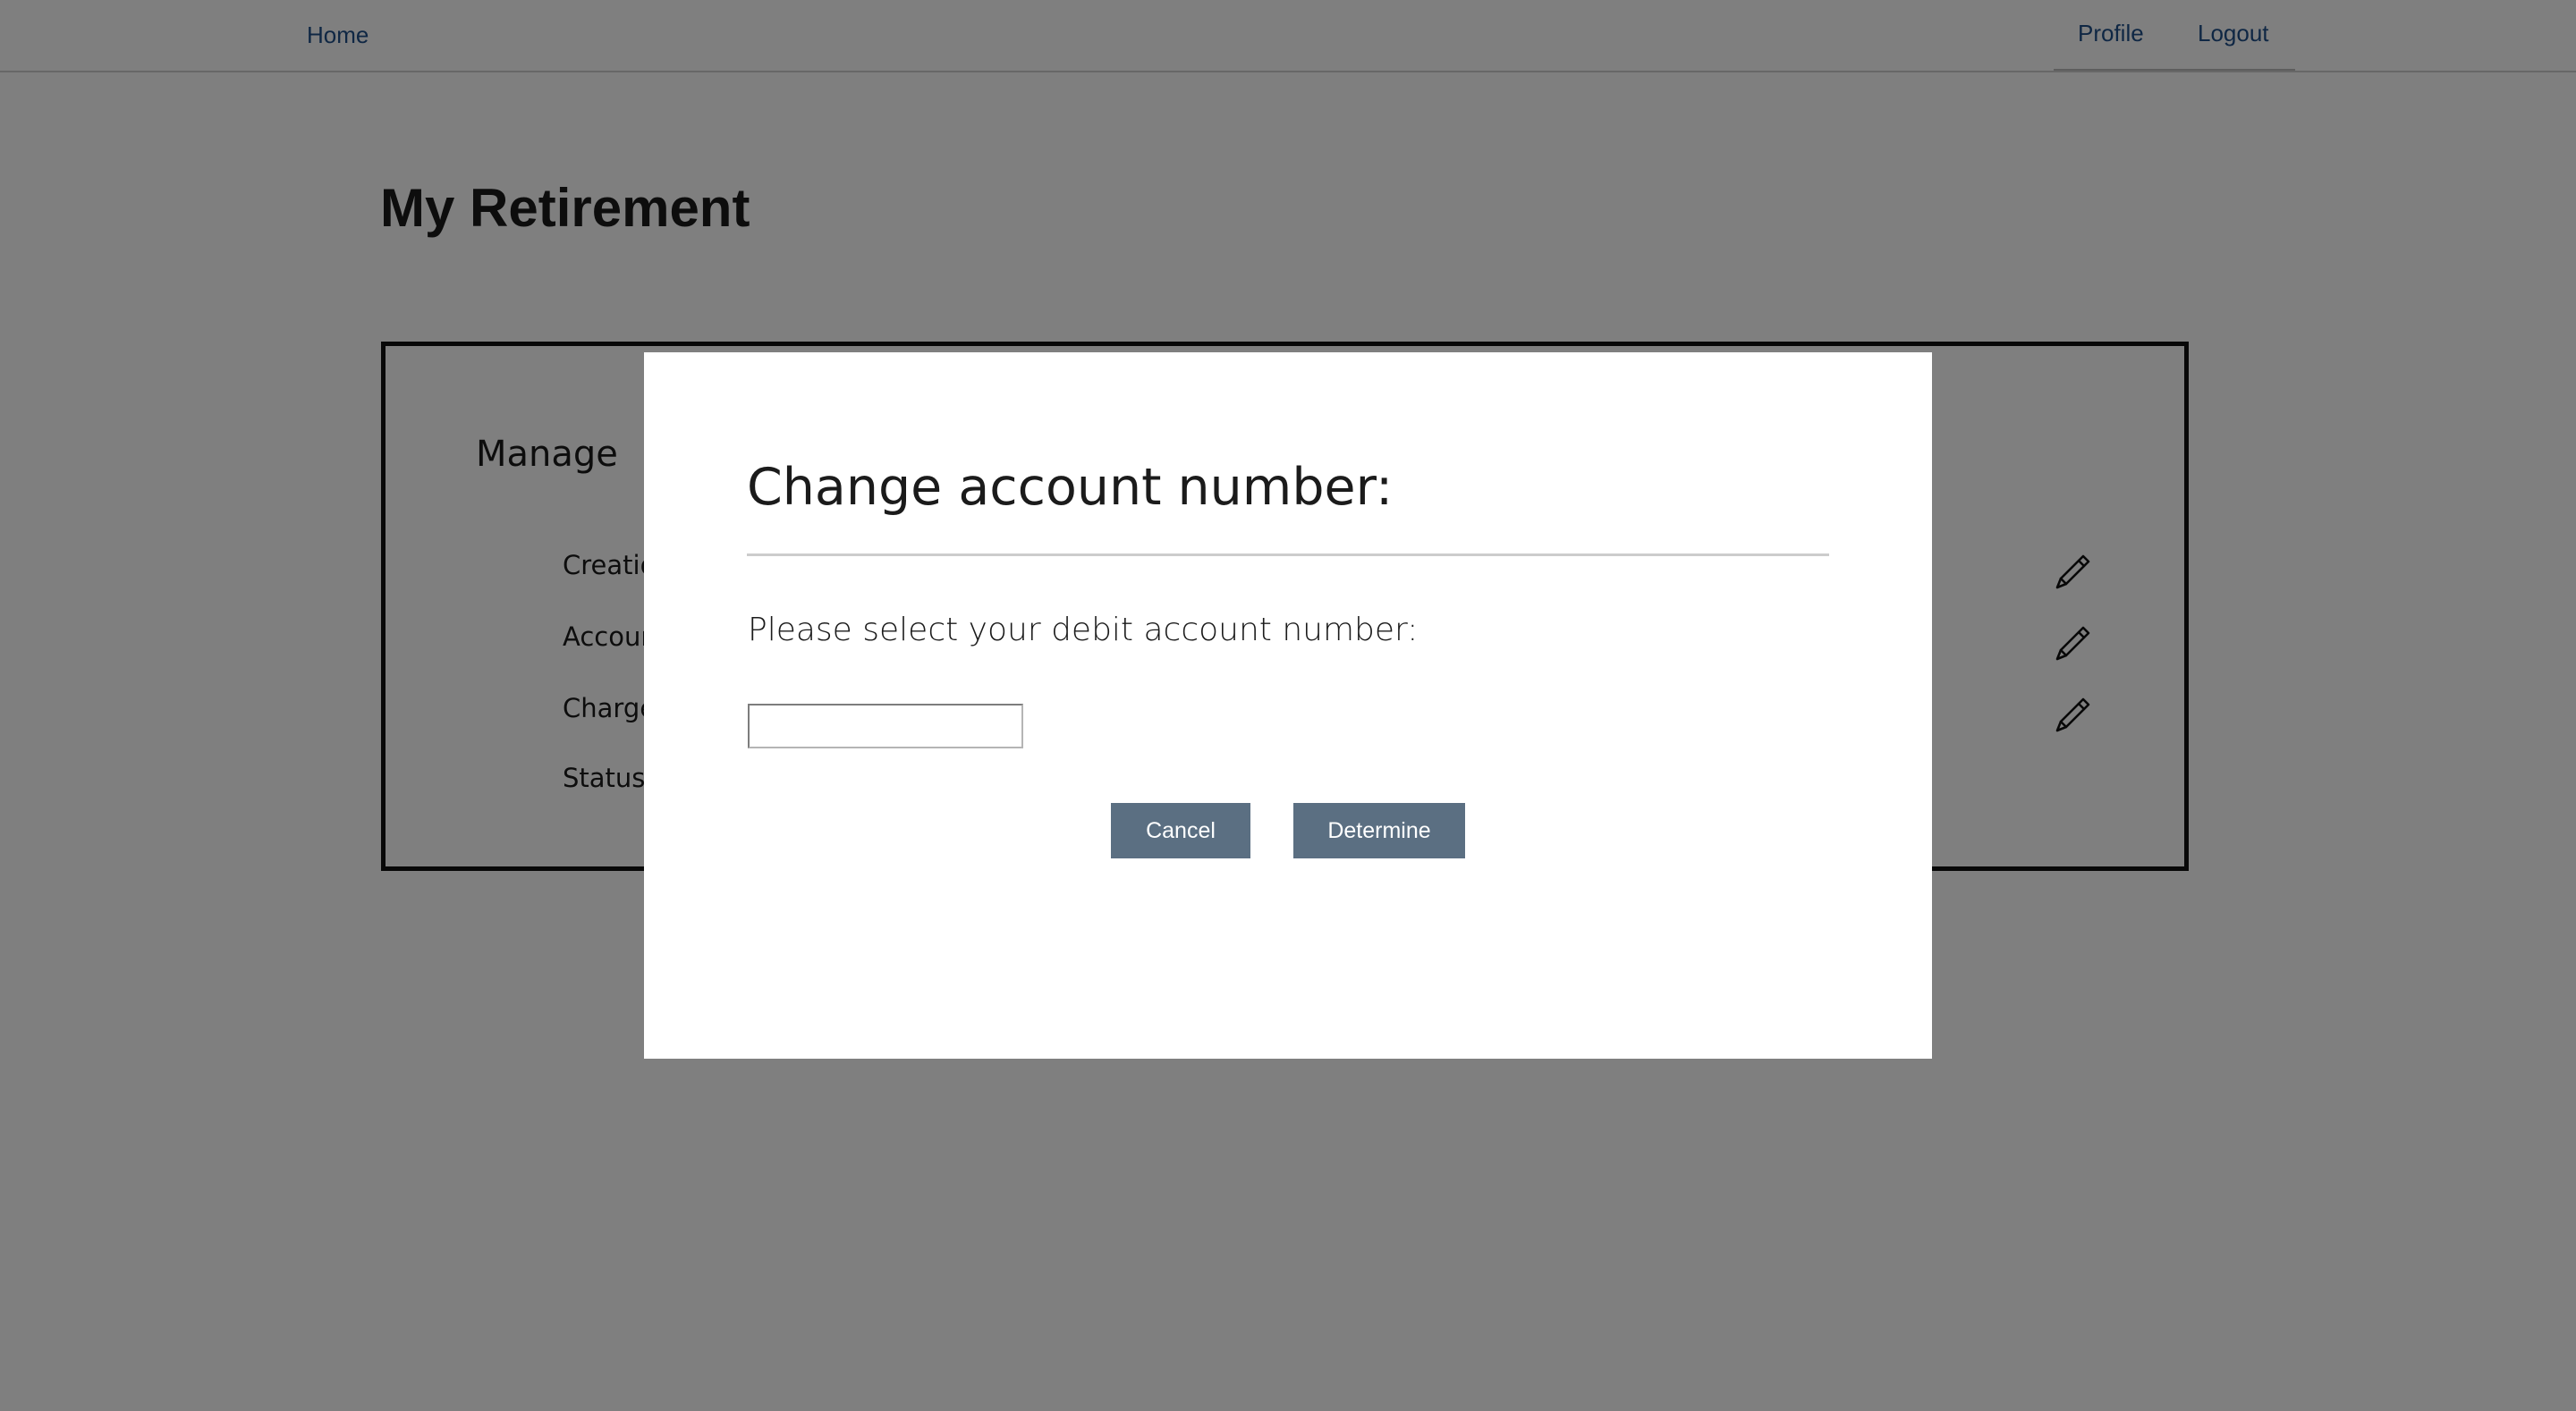 The width and height of the screenshot is (2576, 1411). What do you see at coordinates (1083, 630) in the screenshot?
I see `dialog-prompt: Please select your debit account number:` at bounding box center [1083, 630].